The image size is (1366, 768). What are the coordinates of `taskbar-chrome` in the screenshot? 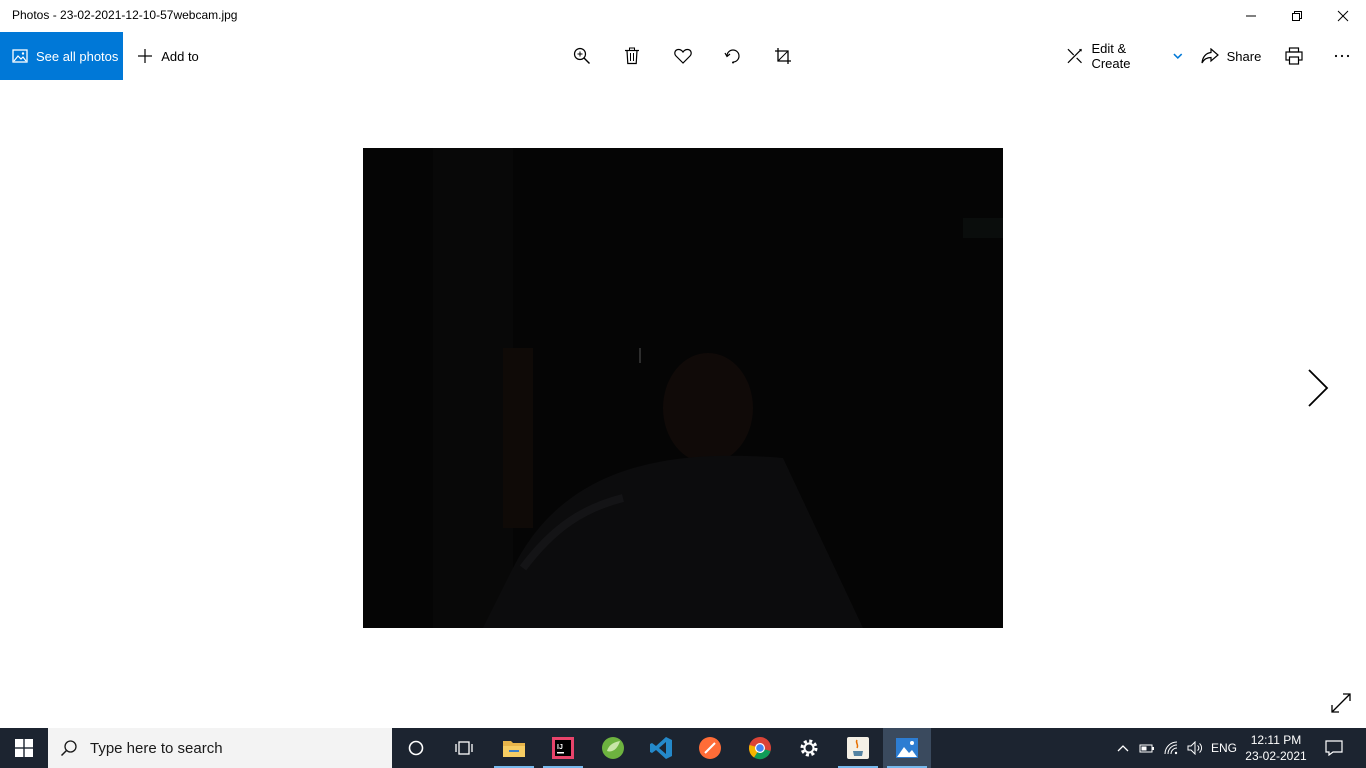 It's located at (760, 748).